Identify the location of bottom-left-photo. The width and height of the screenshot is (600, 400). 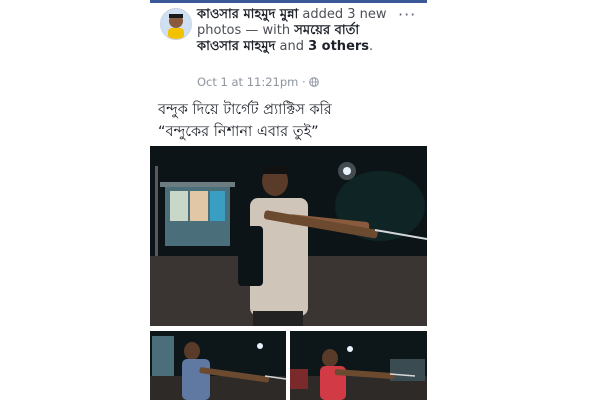
(218, 365).